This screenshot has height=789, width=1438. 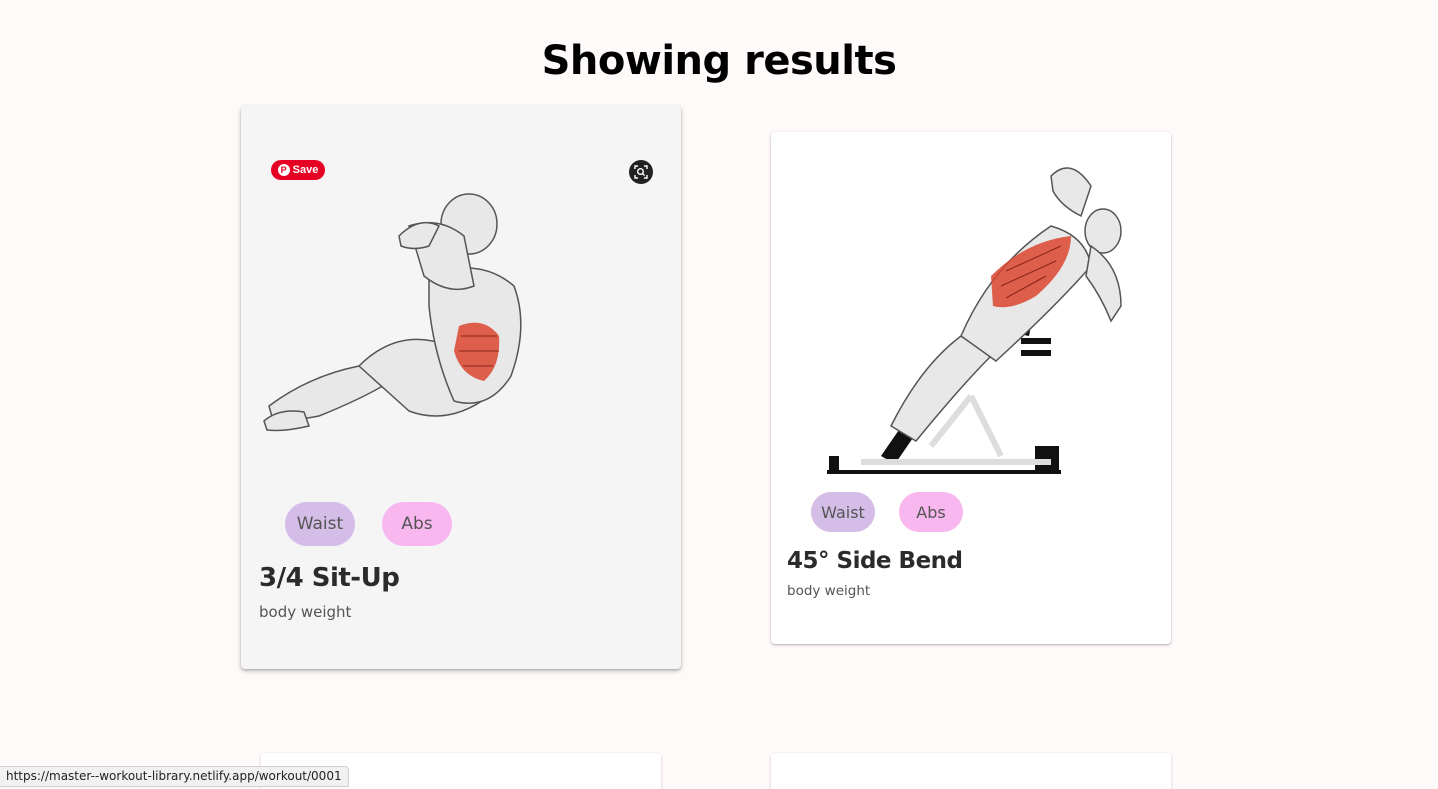 What do you see at coordinates (283, 170) in the screenshot?
I see `pinterest-icon: P` at bounding box center [283, 170].